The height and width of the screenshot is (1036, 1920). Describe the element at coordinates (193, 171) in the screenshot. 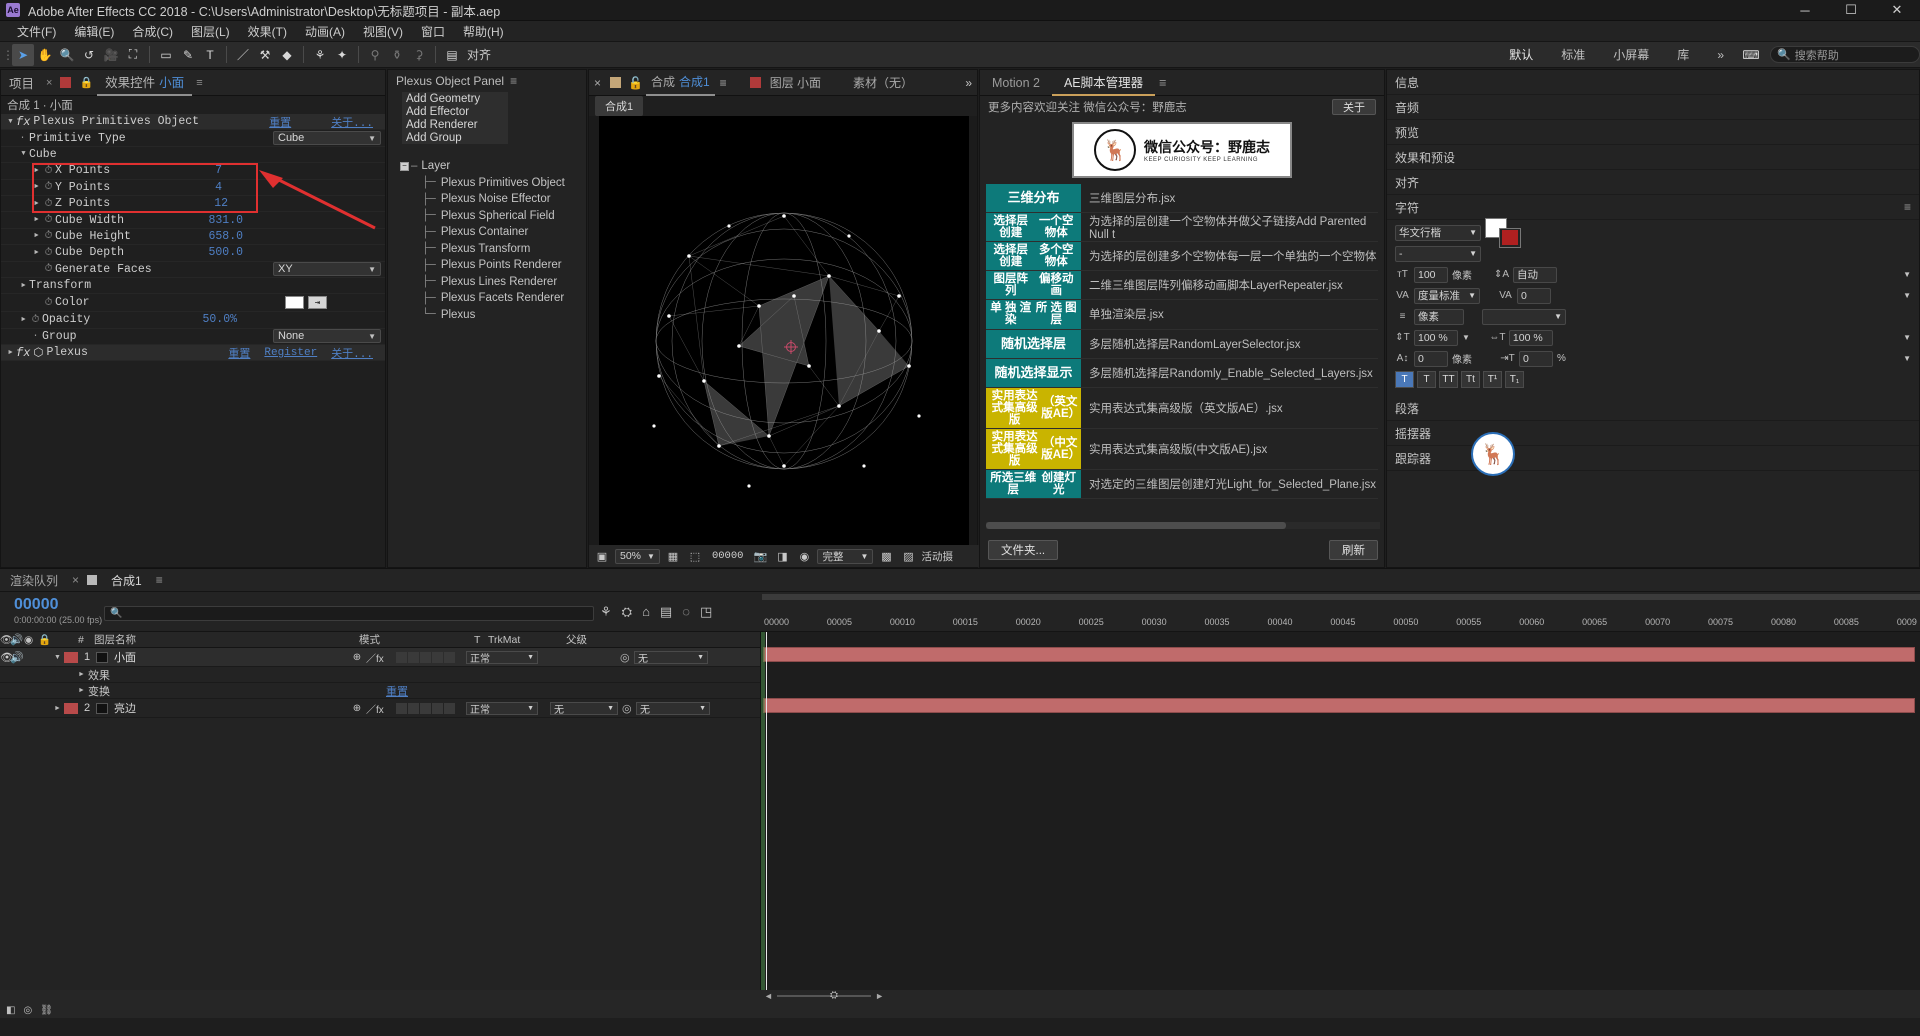

I see `param-row-x-points: ► ⏱ X Points 7` at that location.